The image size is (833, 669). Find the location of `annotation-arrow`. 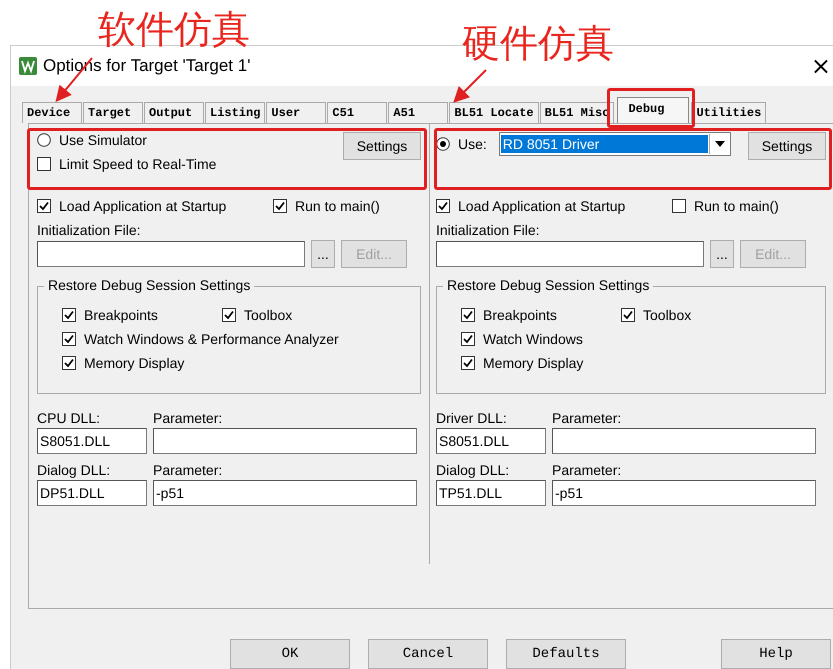

annotation-arrow is located at coordinates (470, 86).